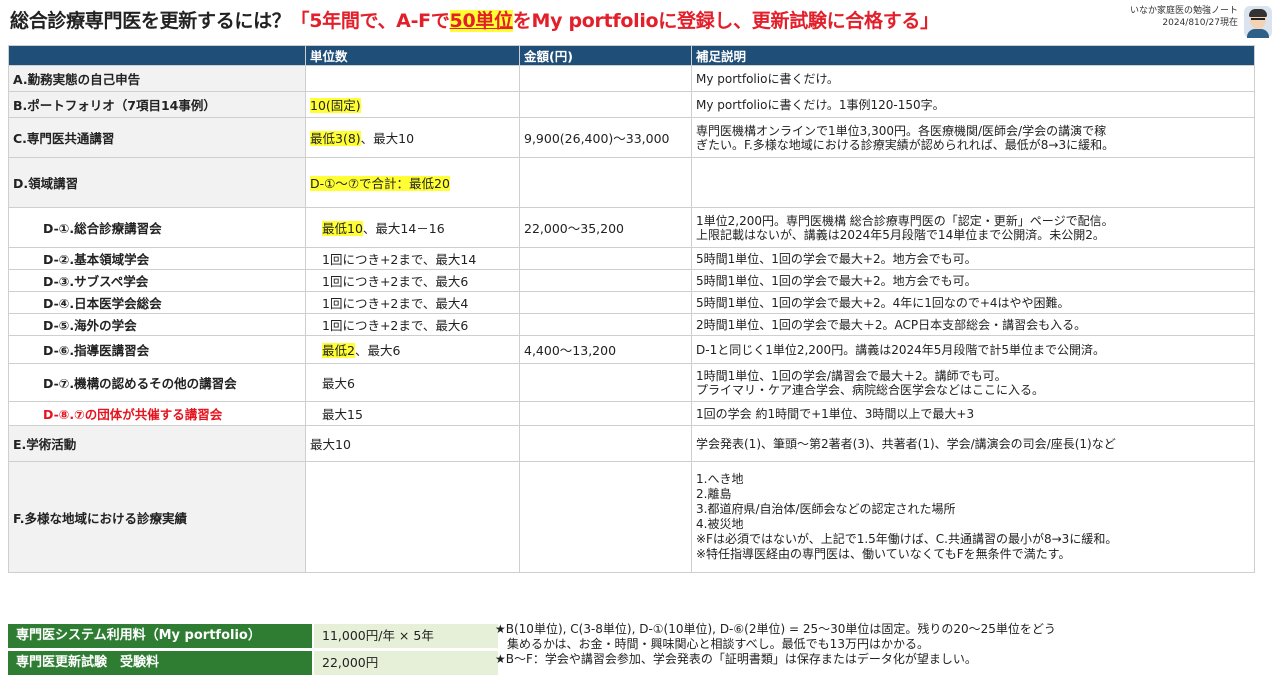 The image size is (1280, 675). I want to click on row-units: 最低3(8)、最大10, so click(412, 137).